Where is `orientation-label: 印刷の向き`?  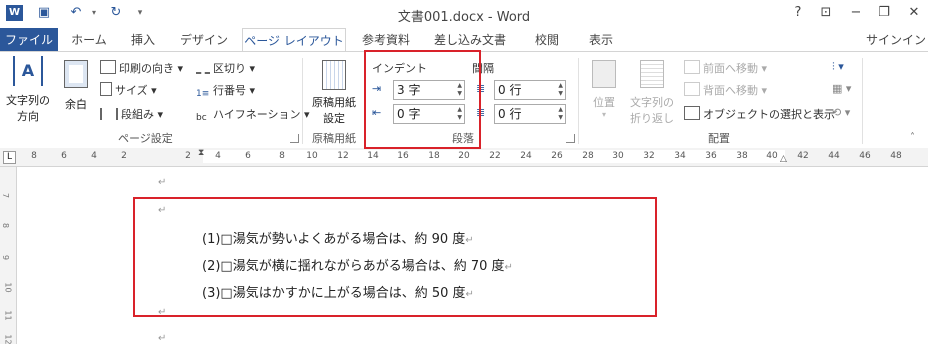 orientation-label: 印刷の向き is located at coordinates (146, 68).